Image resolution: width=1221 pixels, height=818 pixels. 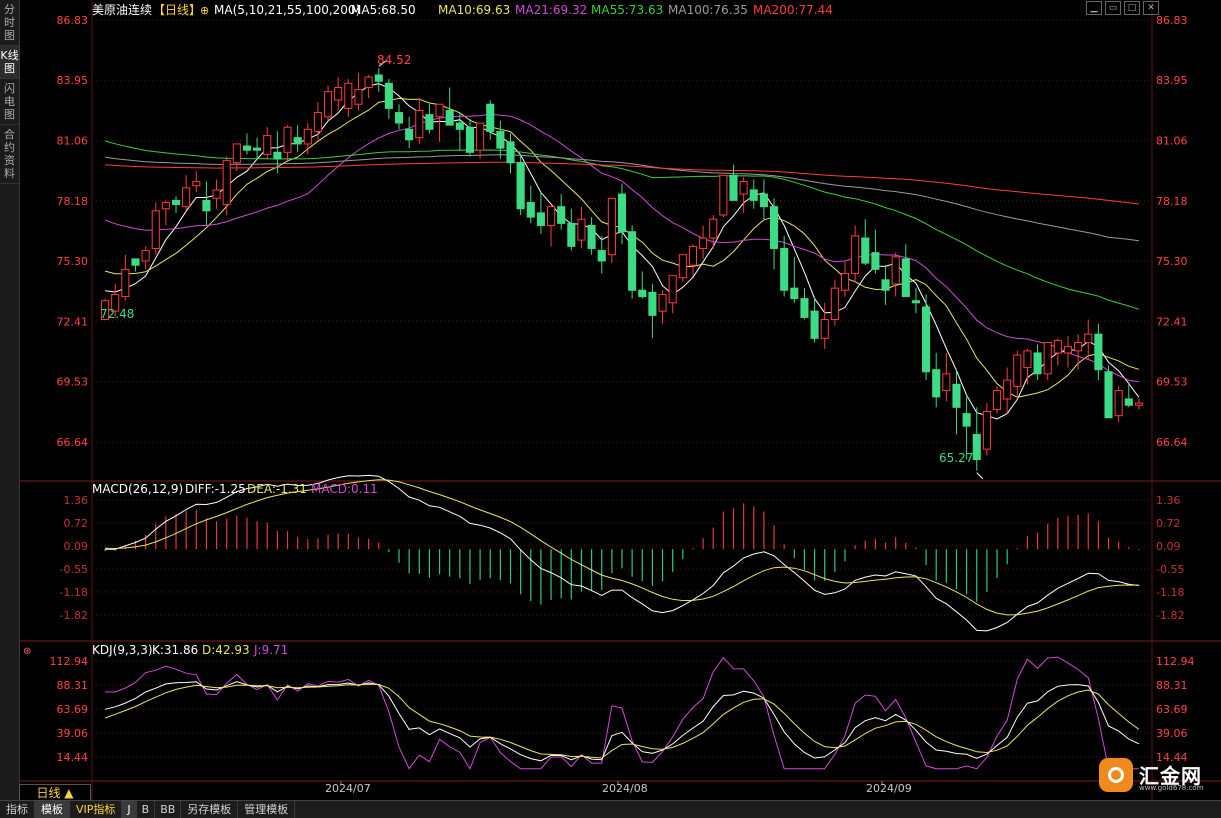 I want to click on restore-icon: ▭, so click(x=1113, y=8).